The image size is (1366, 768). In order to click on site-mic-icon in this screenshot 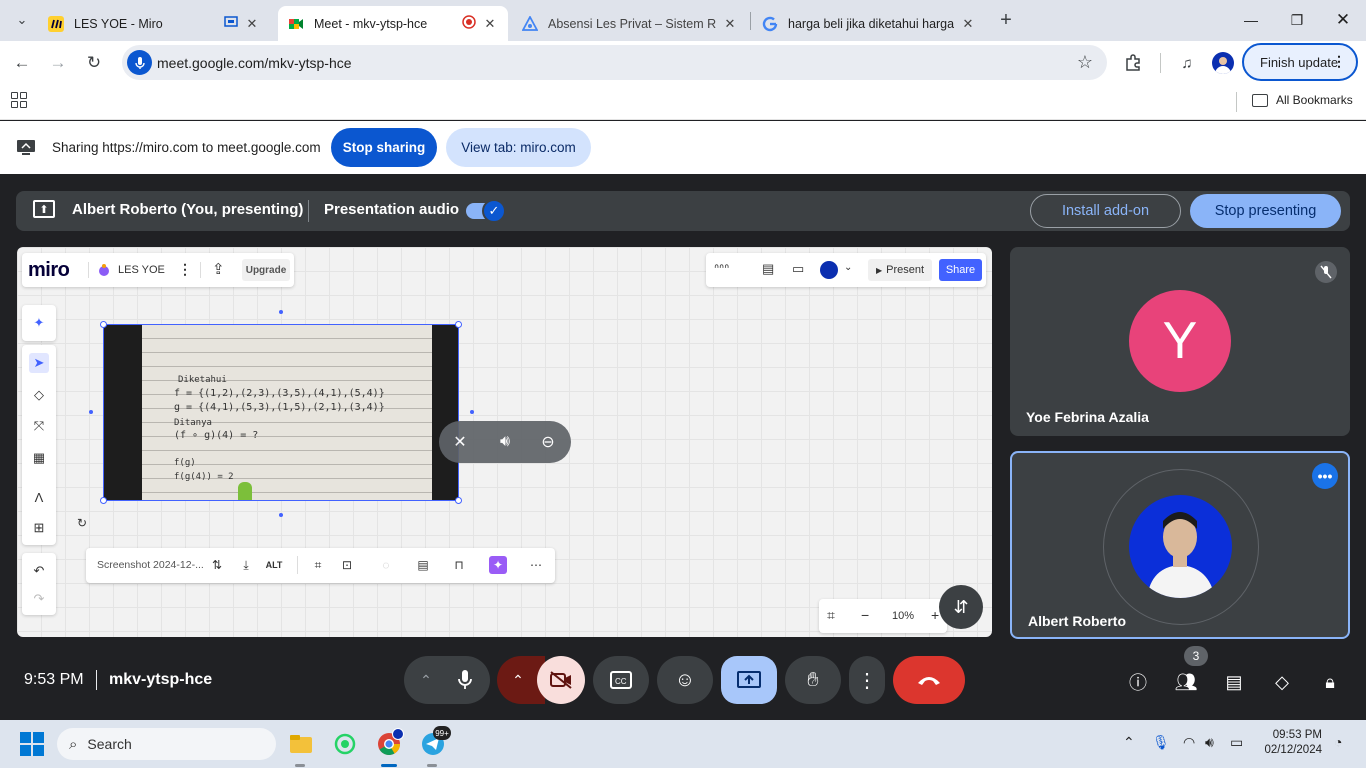, I will do `click(139, 62)`.